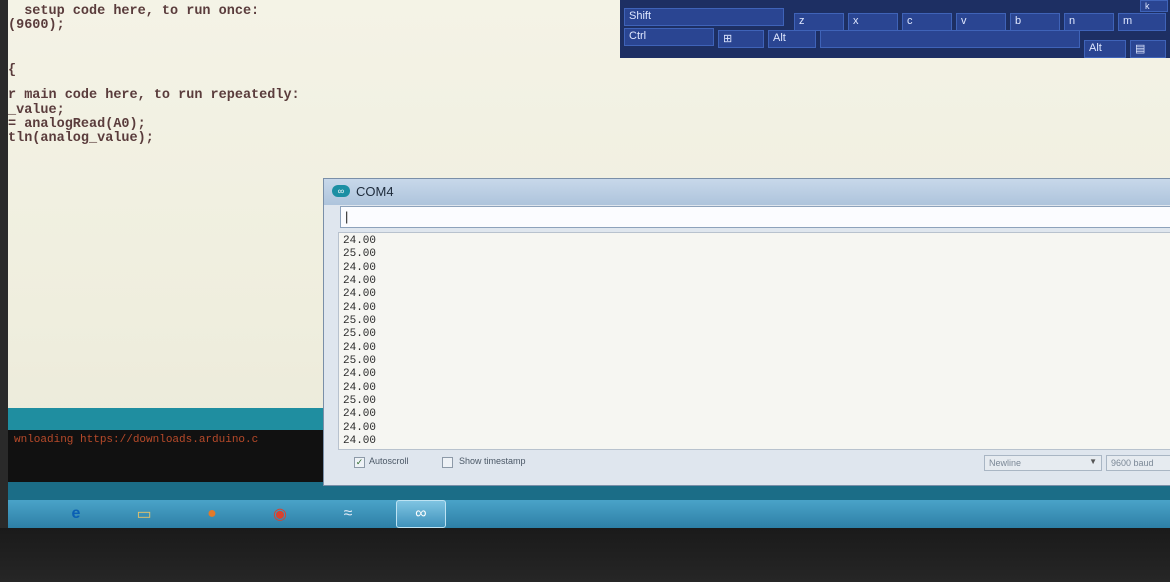  Describe the element at coordinates (1089, 22) in the screenshot. I see `key-n: n` at that location.